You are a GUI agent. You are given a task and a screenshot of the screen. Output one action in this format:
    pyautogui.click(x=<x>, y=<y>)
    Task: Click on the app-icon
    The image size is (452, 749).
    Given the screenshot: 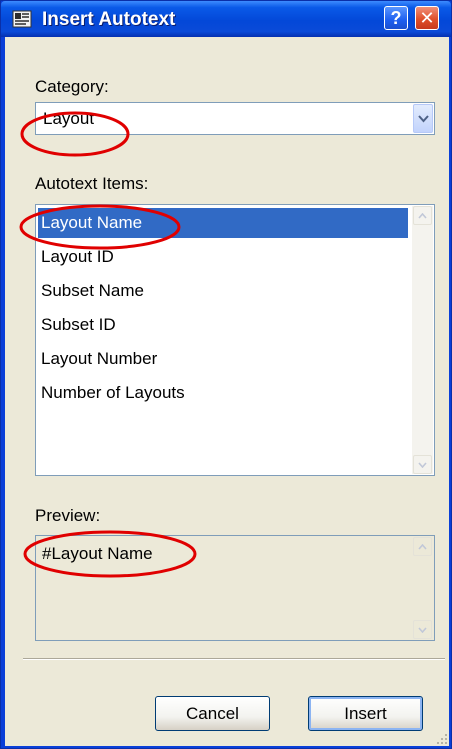 What is the action you would take?
    pyautogui.click(x=22, y=19)
    